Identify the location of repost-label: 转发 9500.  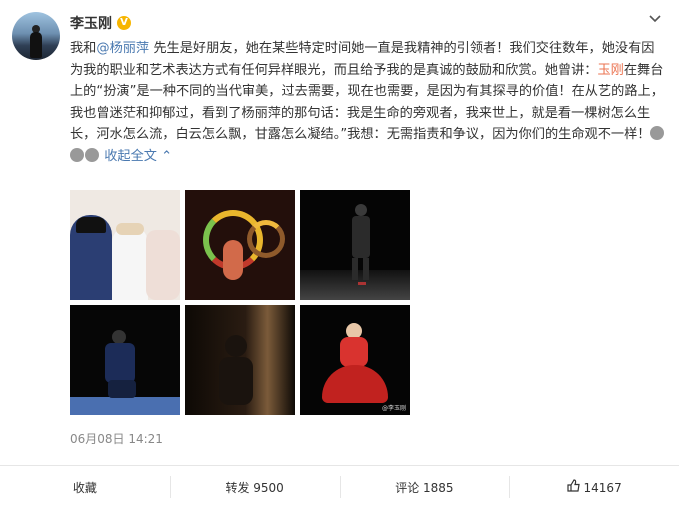
(254, 488).